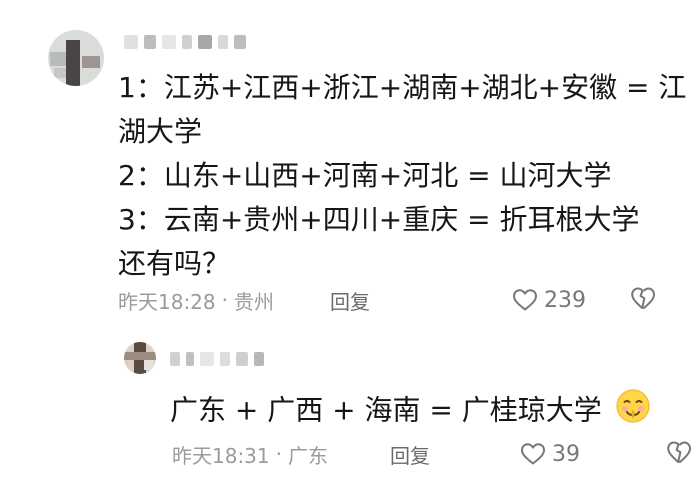  What do you see at coordinates (386, 410) in the screenshot?
I see `reply-text-content: 广东 + 广西 + 海南 = 广桂琼大学` at bounding box center [386, 410].